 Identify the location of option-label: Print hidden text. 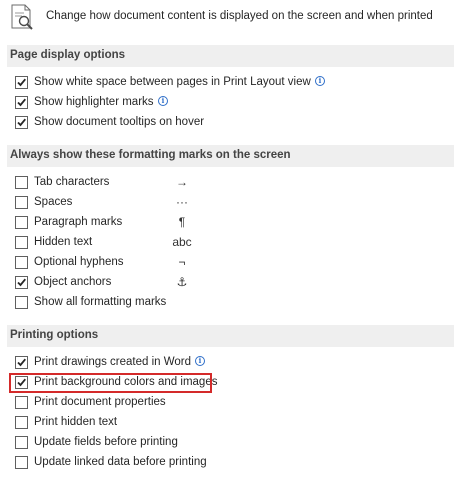
(76, 422).